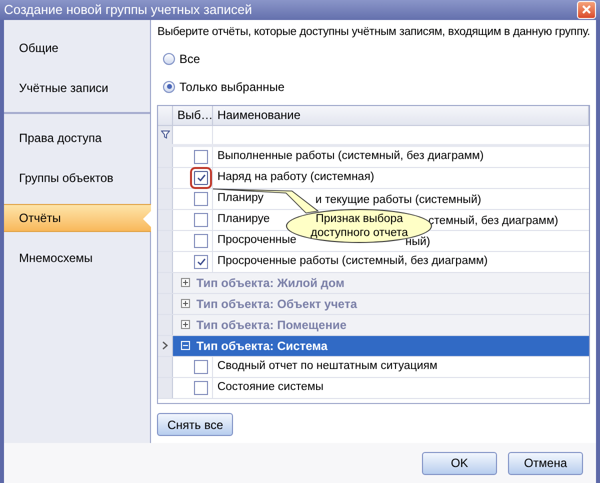 The image size is (600, 483). What do you see at coordinates (77, 178) in the screenshot?
I see `sidebar-item: Группы объектов` at bounding box center [77, 178].